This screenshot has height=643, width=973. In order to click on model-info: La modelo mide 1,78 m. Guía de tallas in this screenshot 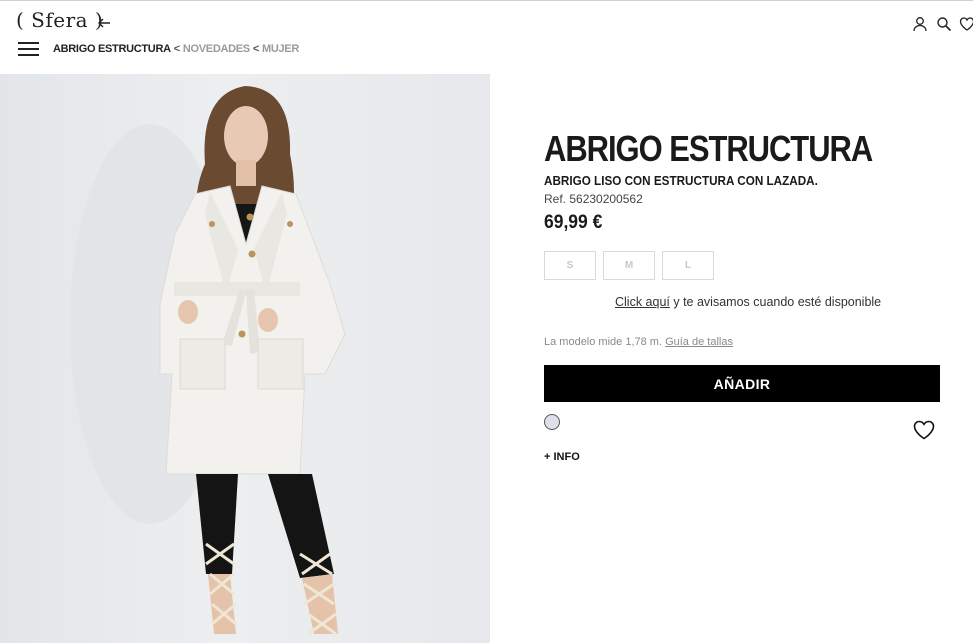, I will do `click(638, 342)`.